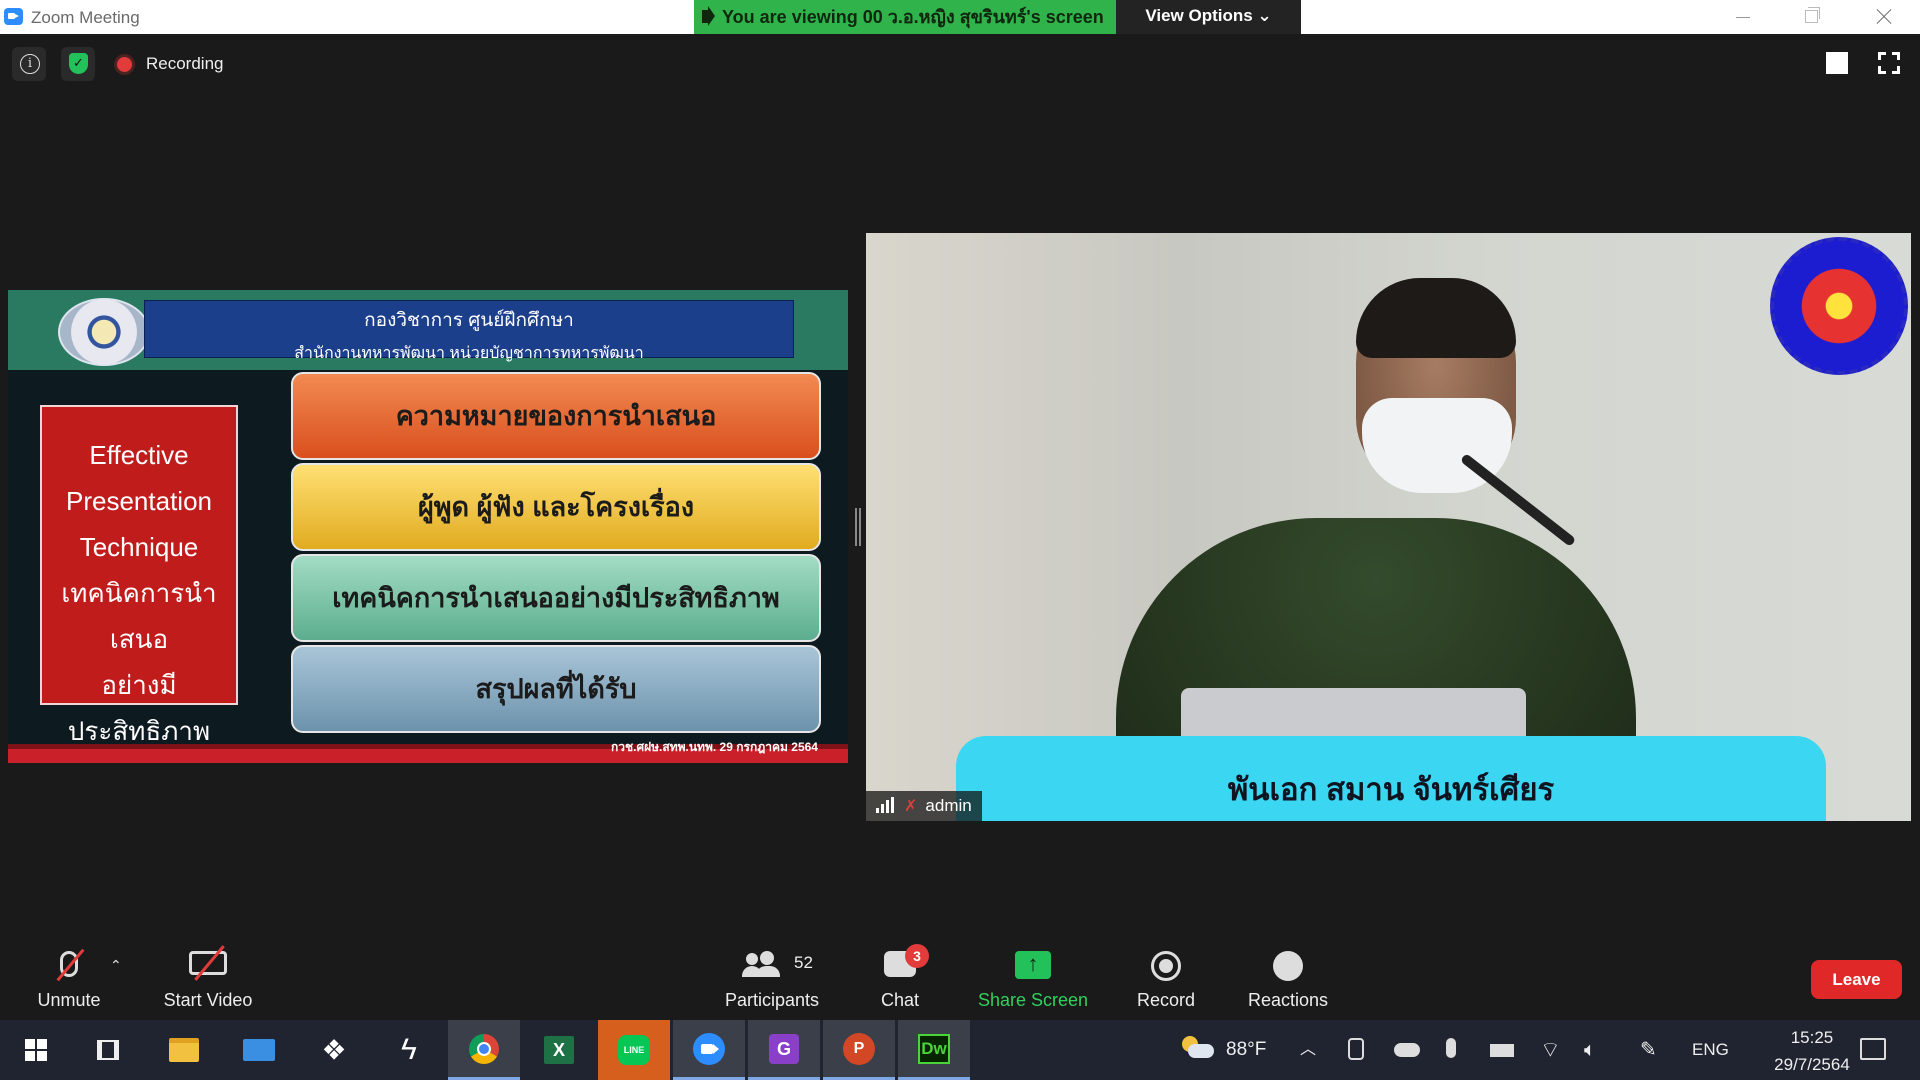 Image resolution: width=1920 pixels, height=1080 pixels. Describe the element at coordinates (556, 689) in the screenshot. I see `slide-menu-item: สรุปผลที่ได้รับ` at that location.